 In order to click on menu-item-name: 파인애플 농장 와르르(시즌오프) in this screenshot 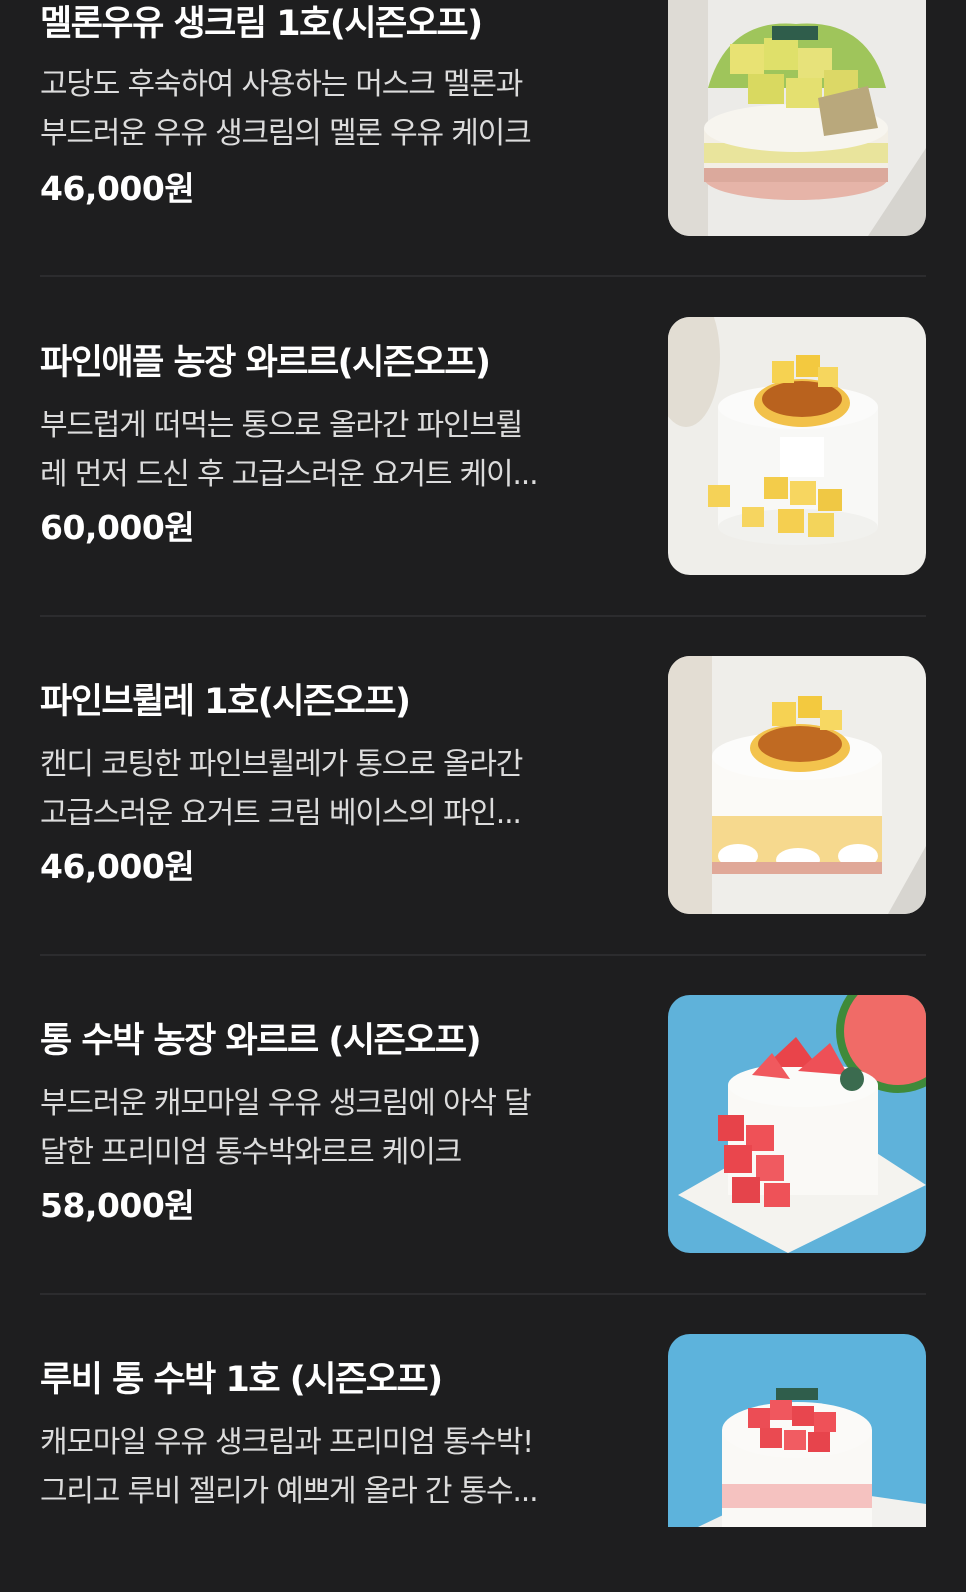, I will do `click(265, 363)`.